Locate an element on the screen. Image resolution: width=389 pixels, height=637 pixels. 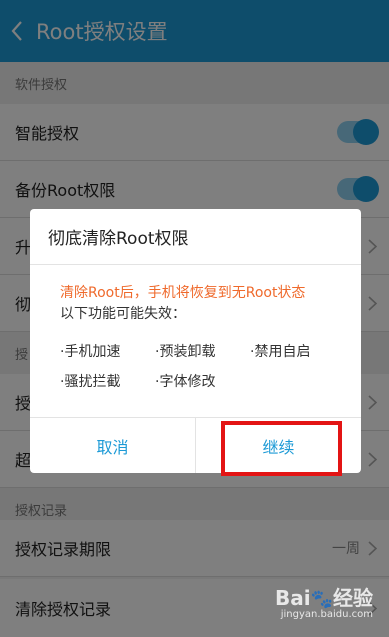
feature-item: ·禁用自启 is located at coordinates (280, 352).